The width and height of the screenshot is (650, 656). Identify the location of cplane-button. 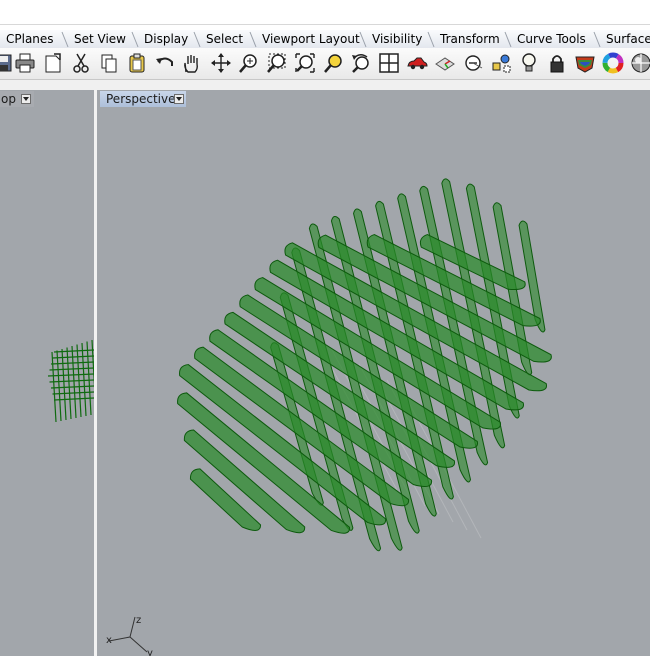
(473, 63).